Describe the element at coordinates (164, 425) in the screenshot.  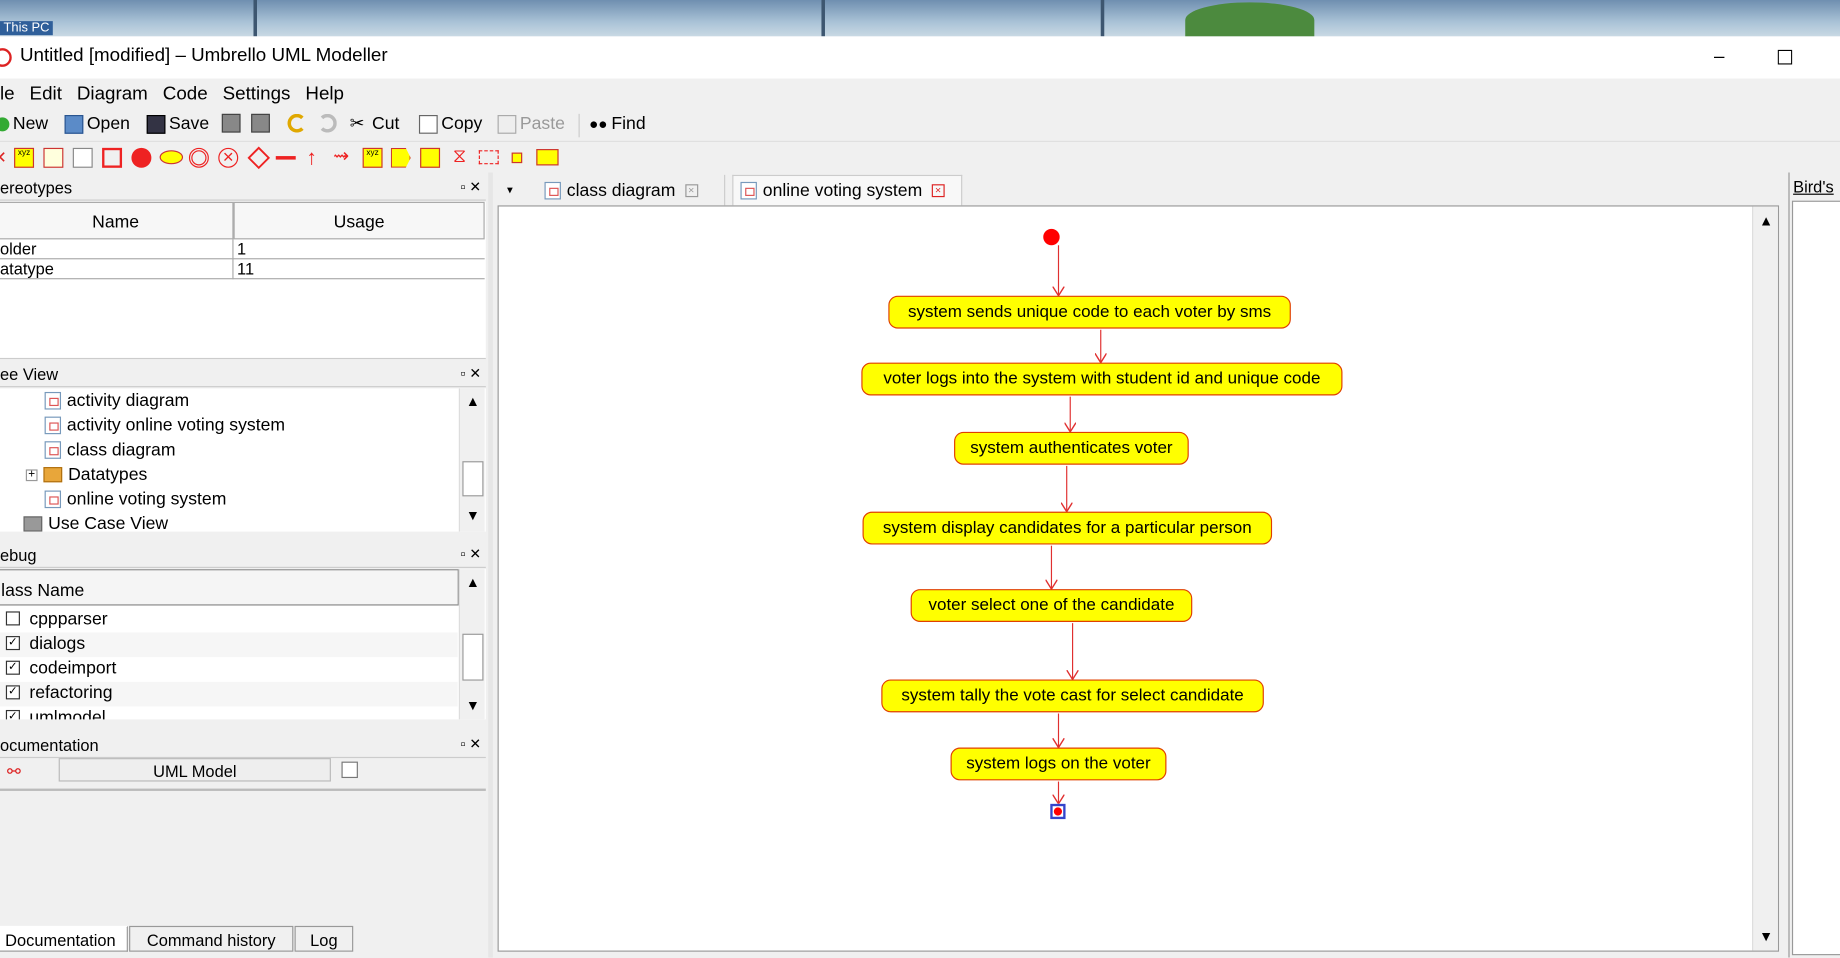
I see `tree-item-activity-online-voting: activity online voting system` at that location.